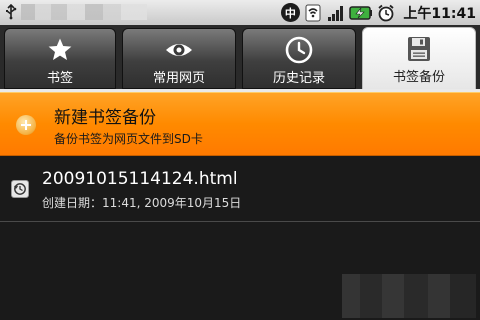 The height and width of the screenshot is (320, 480). What do you see at coordinates (336, 13) in the screenshot?
I see `signal-strength-icon` at bounding box center [336, 13].